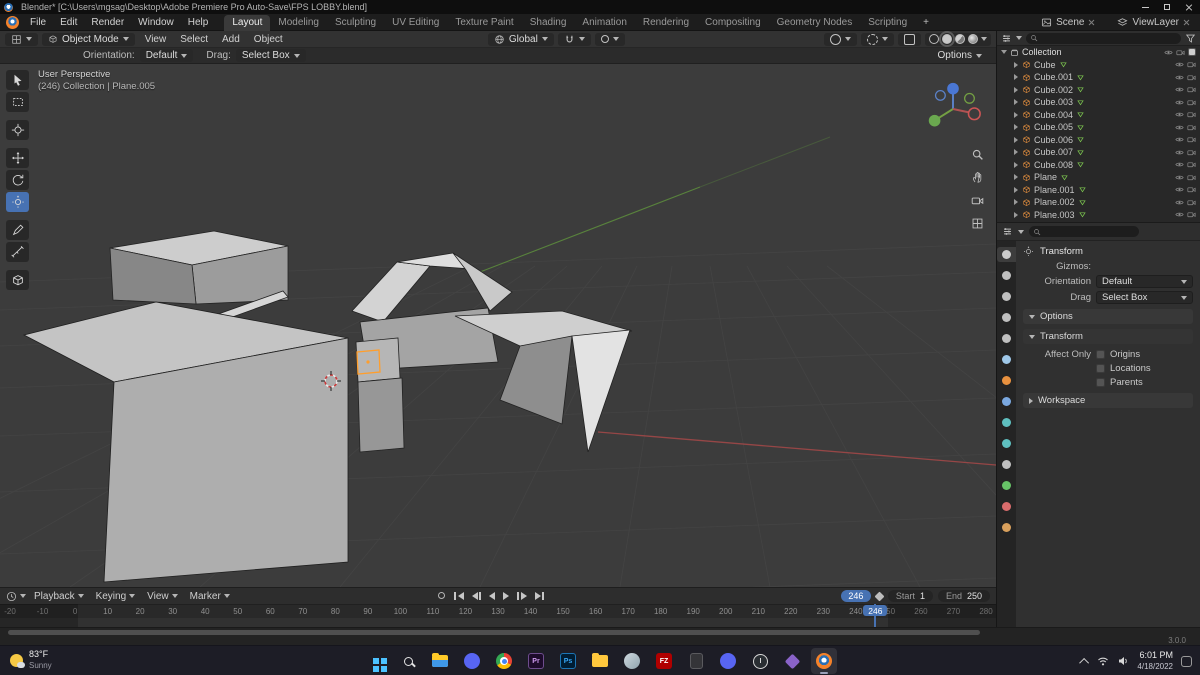 This screenshot has width=1200, height=675. Describe the element at coordinates (210, 596) in the screenshot. I see `timeline-menu-marker: Marker` at that location.